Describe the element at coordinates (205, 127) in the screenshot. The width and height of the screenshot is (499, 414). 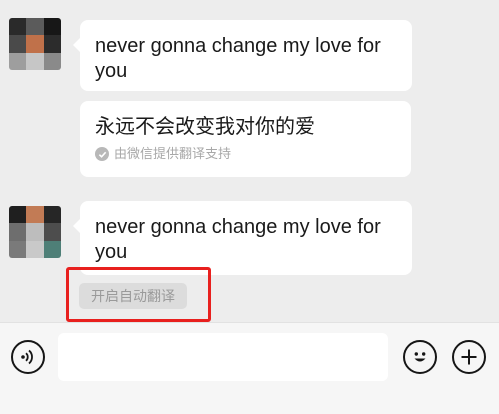
I see `translated-text: 永远不会改变我对你的爱` at that location.